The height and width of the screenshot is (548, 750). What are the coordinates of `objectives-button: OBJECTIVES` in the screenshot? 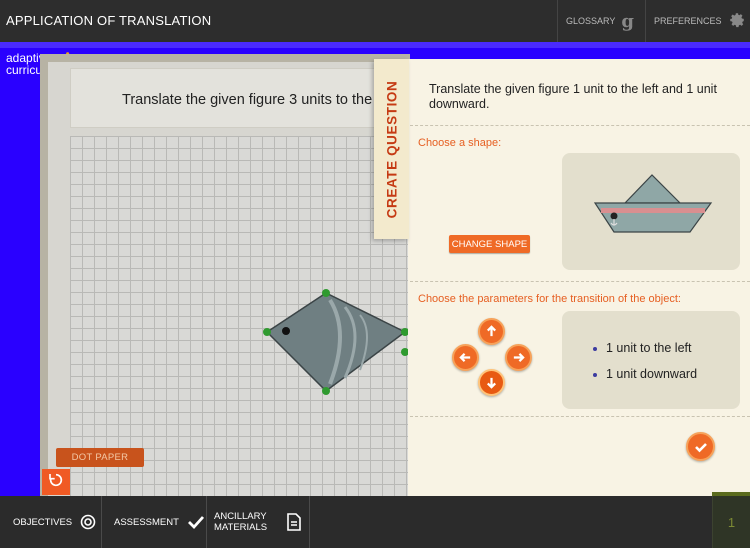 It's located at (51, 522).